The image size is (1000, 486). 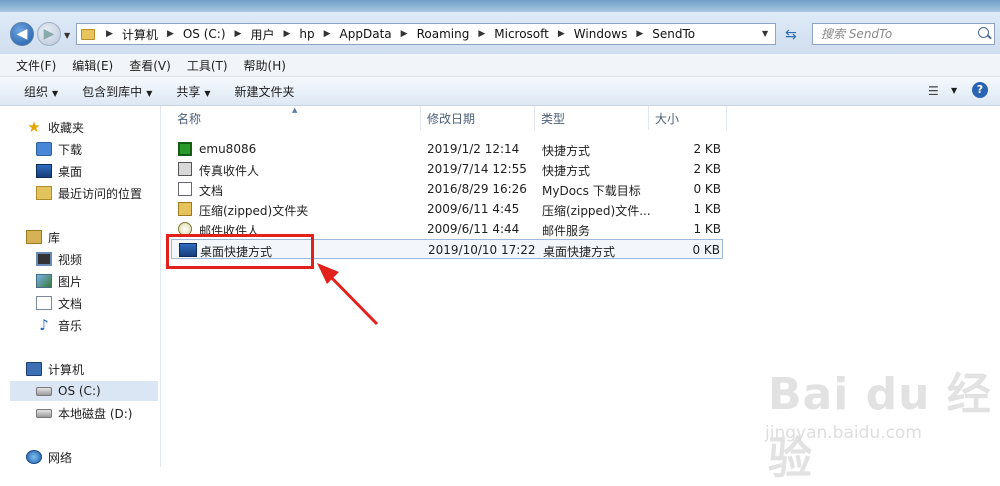 I want to click on file-date: 2016/8/29 16:26, so click(x=477, y=189).